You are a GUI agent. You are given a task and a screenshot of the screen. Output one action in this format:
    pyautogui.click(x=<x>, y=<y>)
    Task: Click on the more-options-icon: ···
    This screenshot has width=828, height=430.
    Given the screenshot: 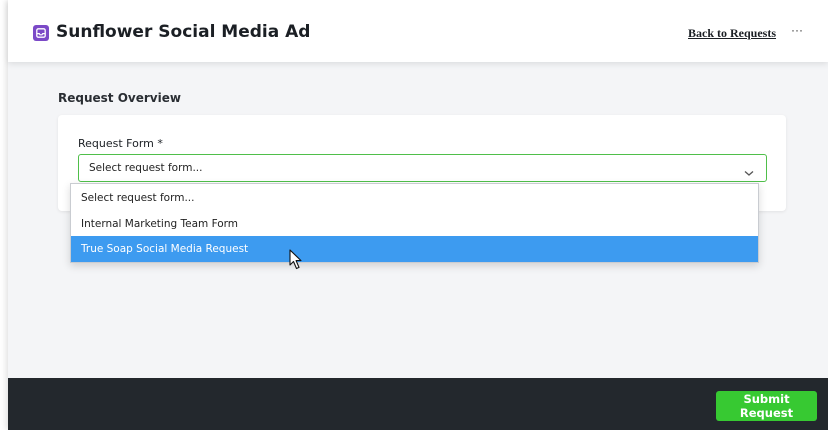 What is the action you would take?
    pyautogui.click(x=797, y=30)
    